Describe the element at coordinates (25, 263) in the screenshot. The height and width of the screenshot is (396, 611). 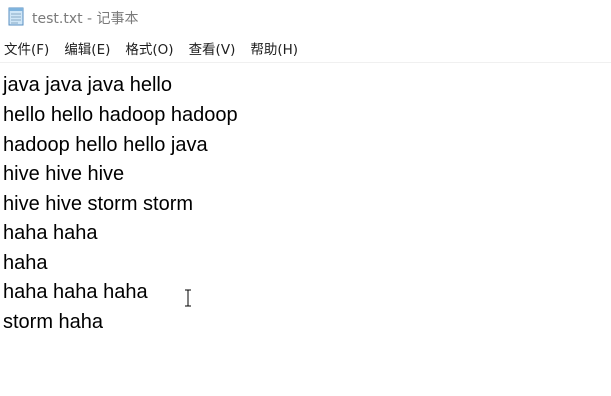
I see `editor-line: haha` at that location.